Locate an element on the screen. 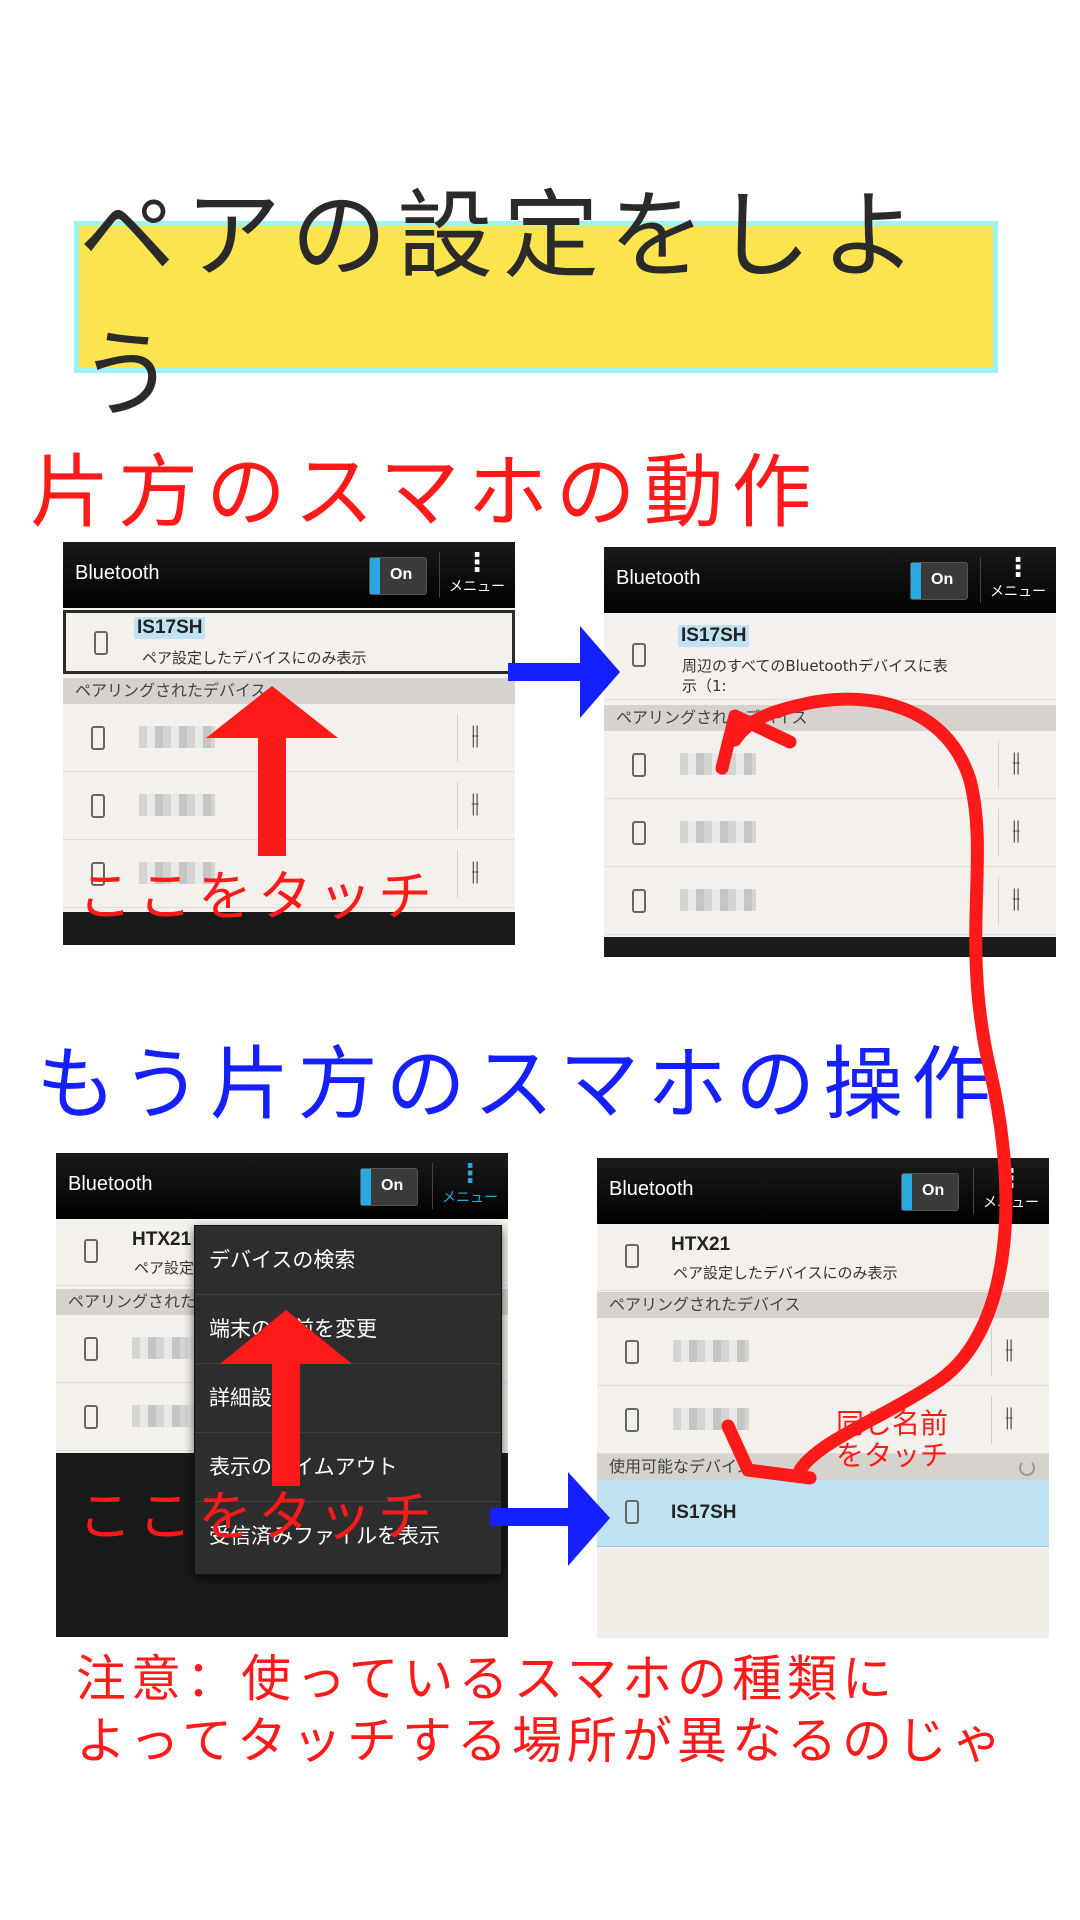 The height and width of the screenshot is (1920, 1080). caution-note: 注意：使っているスマホの種類に よってタッチする場所が異なるのじゃ is located at coordinates (541, 1710).